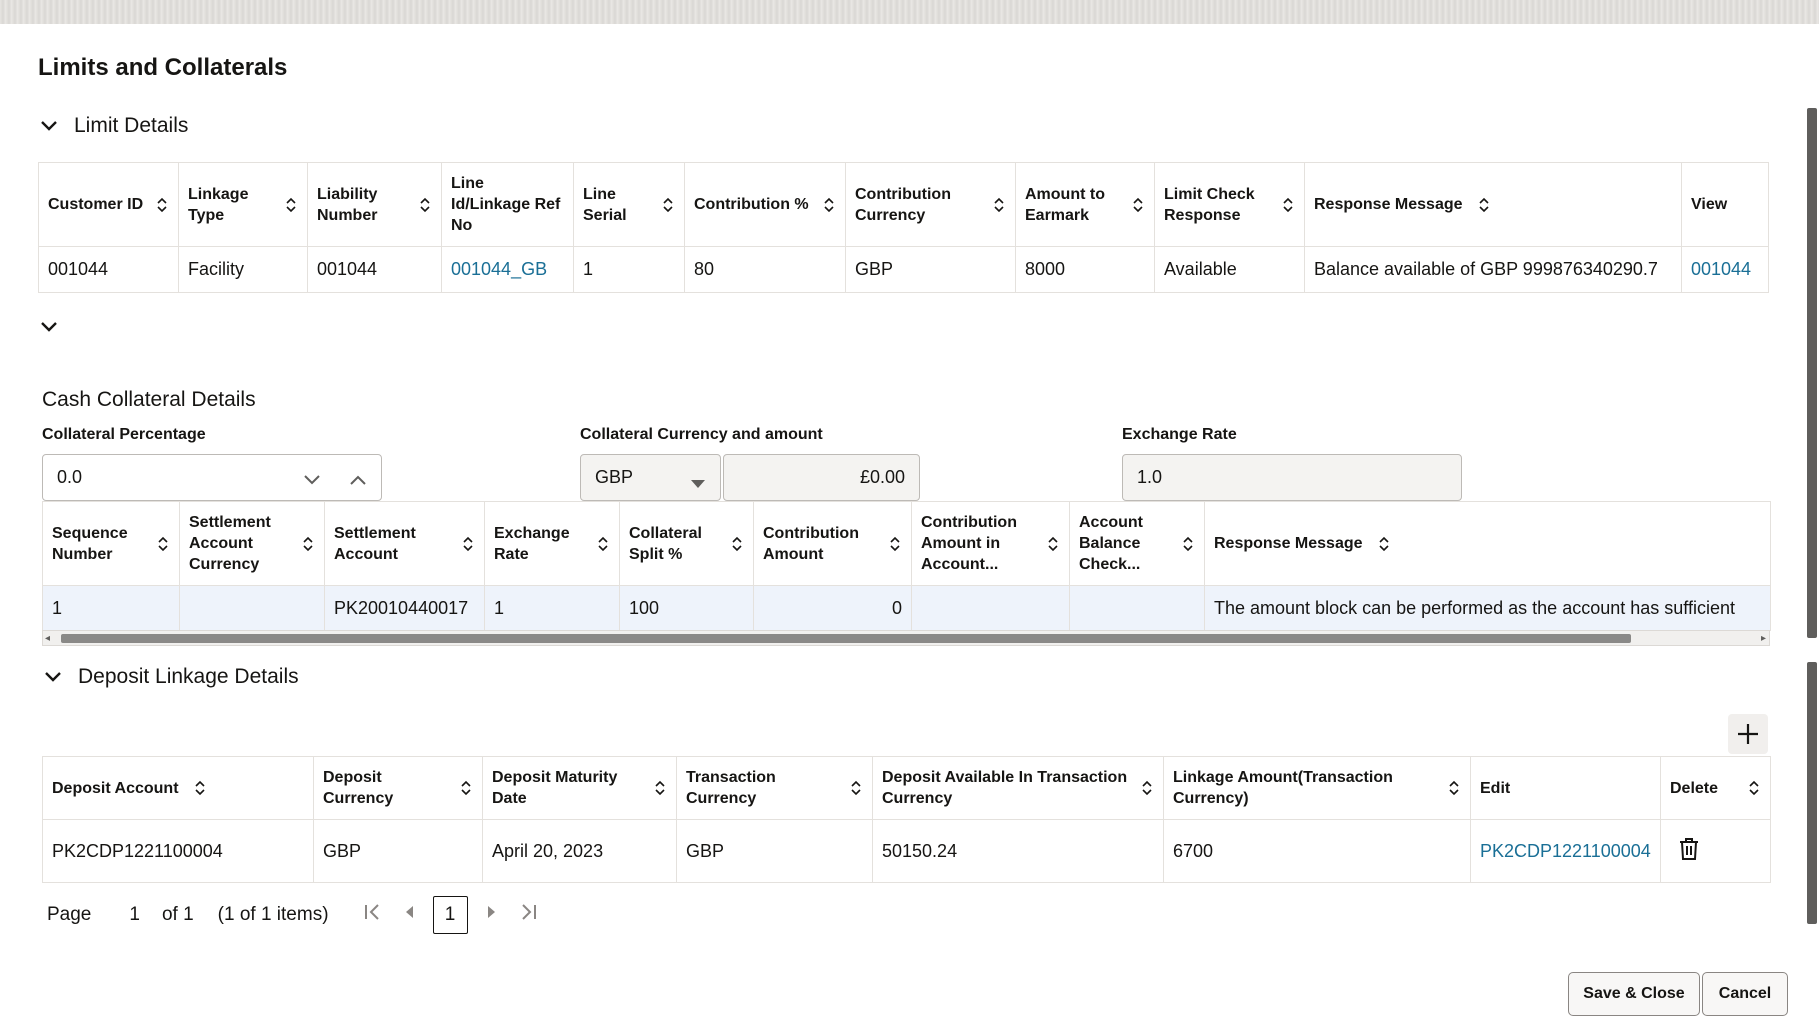 The image size is (1819, 1019). What do you see at coordinates (212, 477) in the screenshot?
I see `collateral-percentage-field: 0.0` at bounding box center [212, 477].